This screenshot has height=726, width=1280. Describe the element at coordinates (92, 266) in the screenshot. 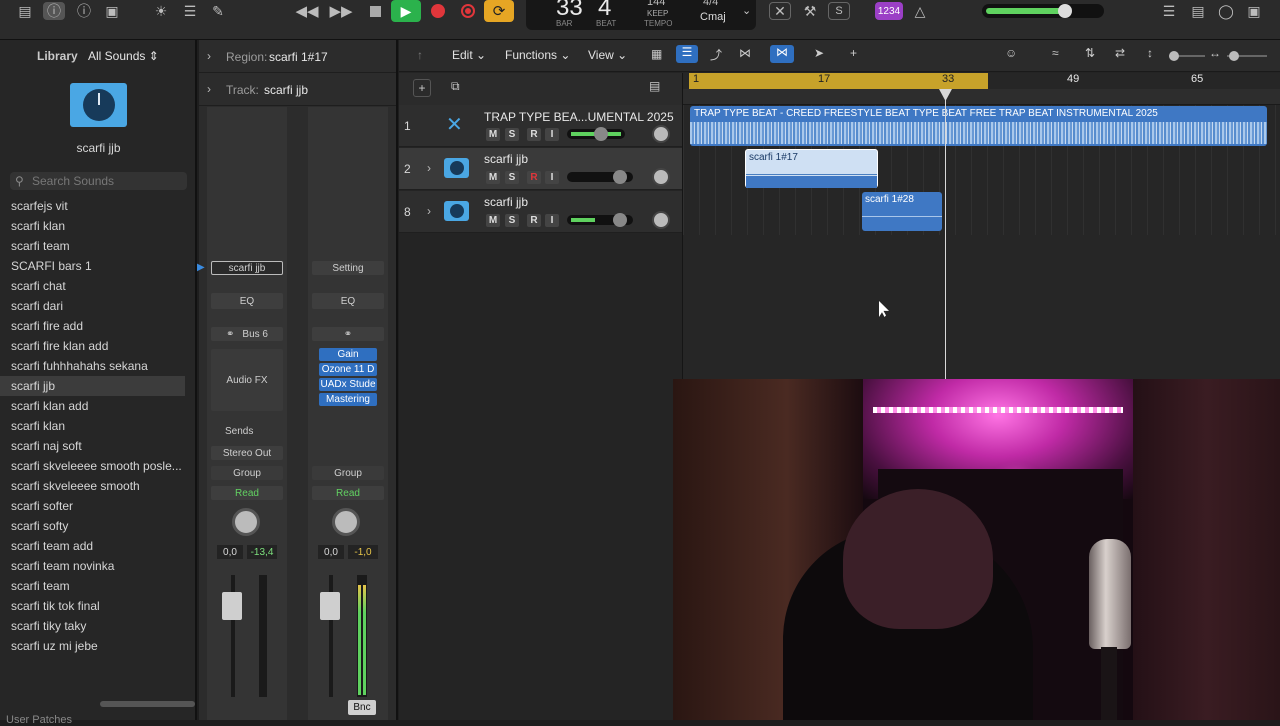

I see `sound-list-item: SCARFI bars 1` at that location.